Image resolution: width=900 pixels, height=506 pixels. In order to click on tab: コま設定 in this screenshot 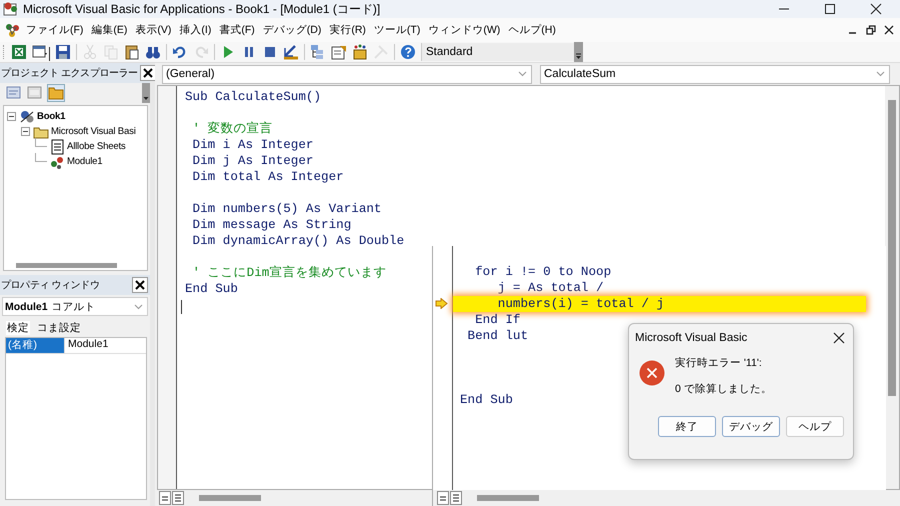, I will do `click(59, 328)`.